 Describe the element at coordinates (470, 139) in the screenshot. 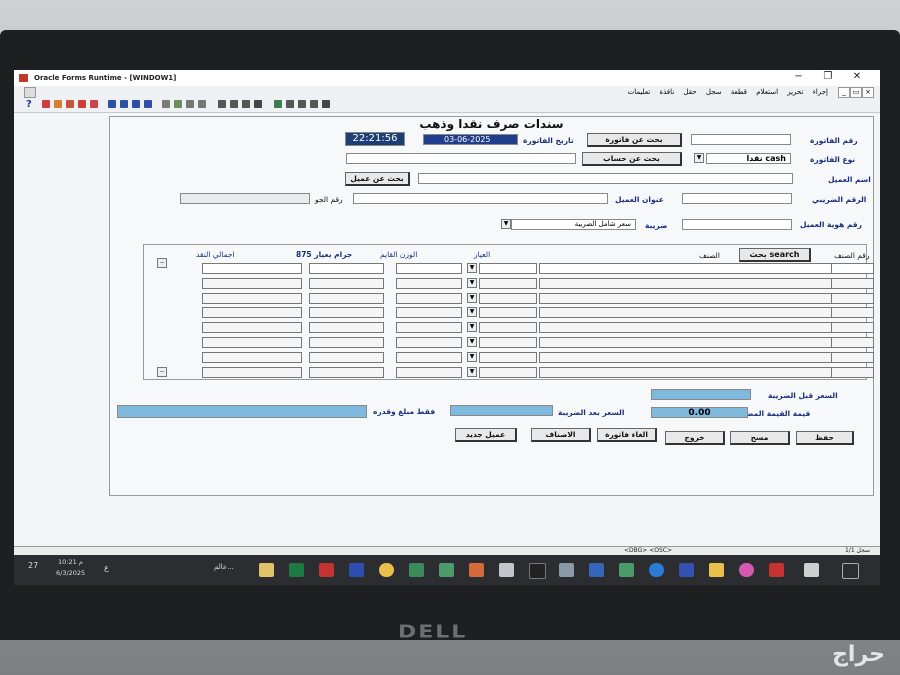

I see `invoice-date-field: 03-06-2025` at that location.